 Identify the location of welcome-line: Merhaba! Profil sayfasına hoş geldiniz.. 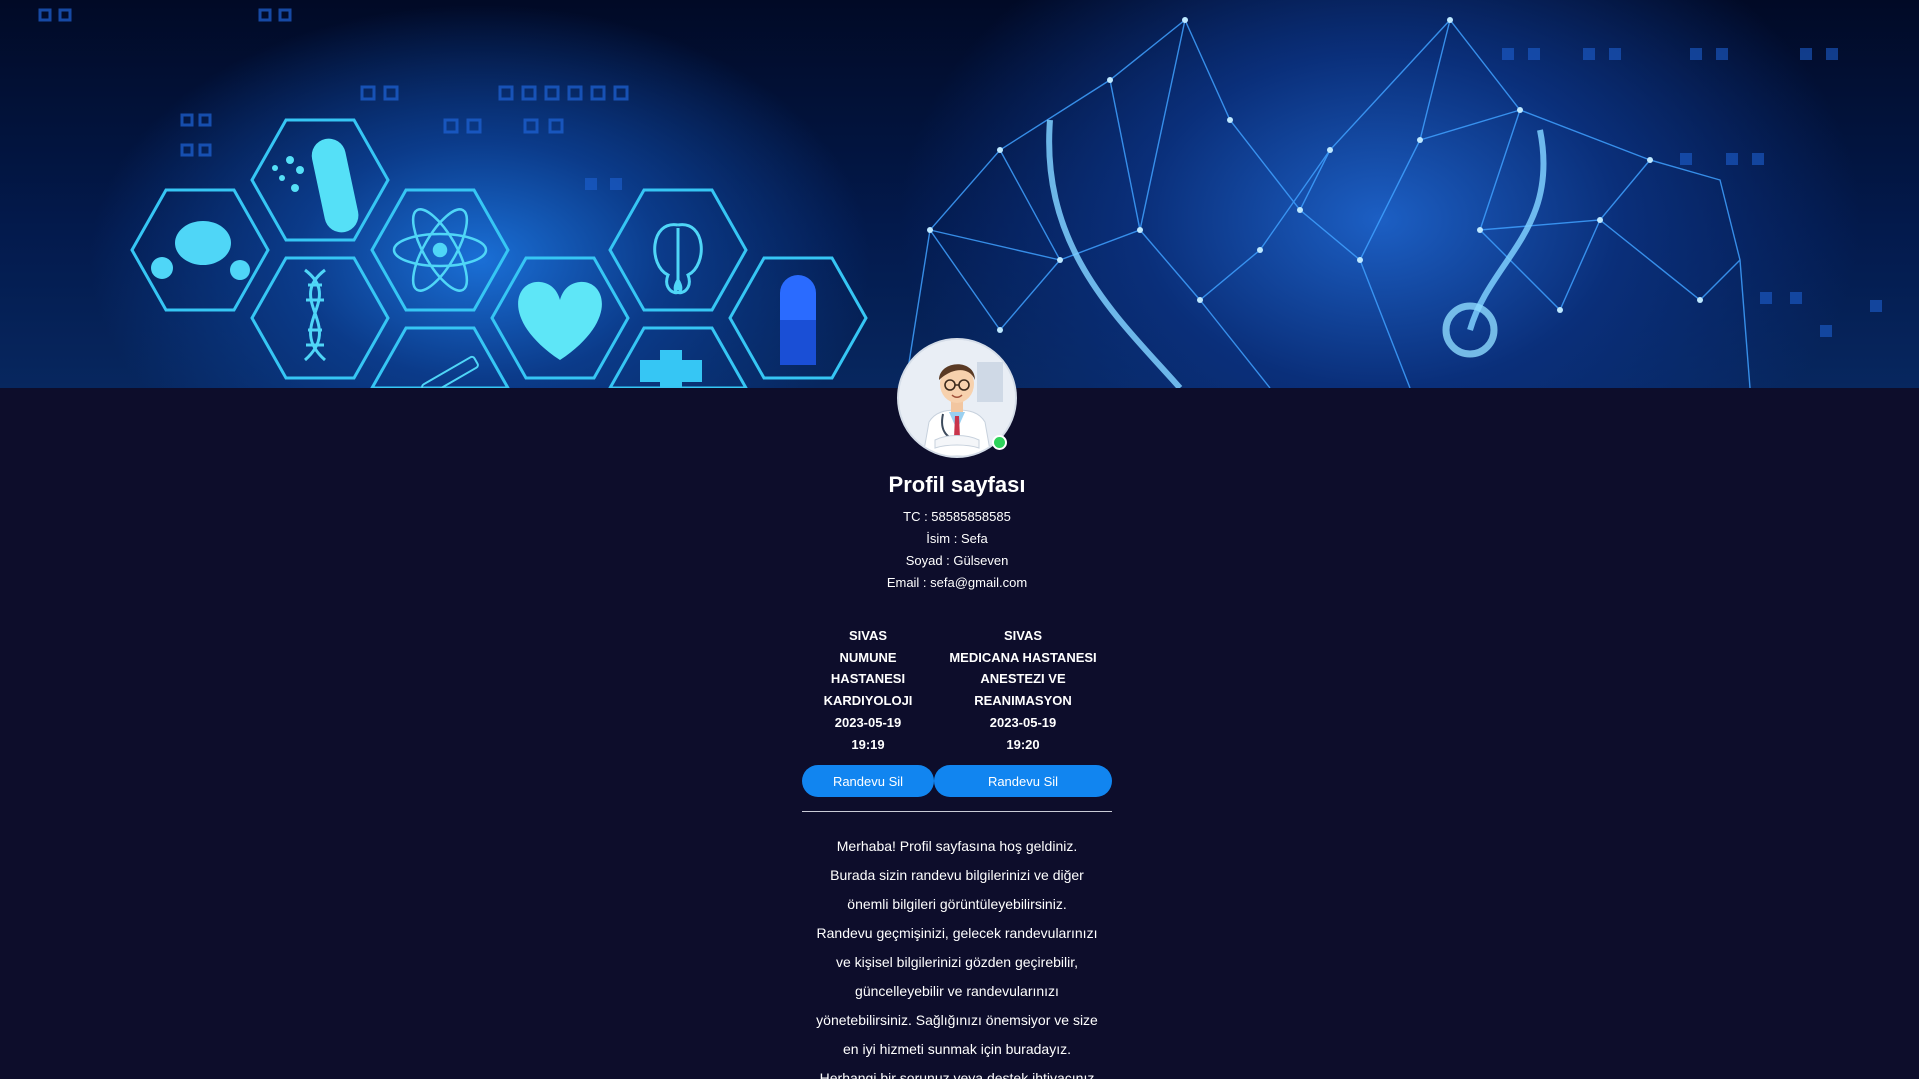
(957, 846).